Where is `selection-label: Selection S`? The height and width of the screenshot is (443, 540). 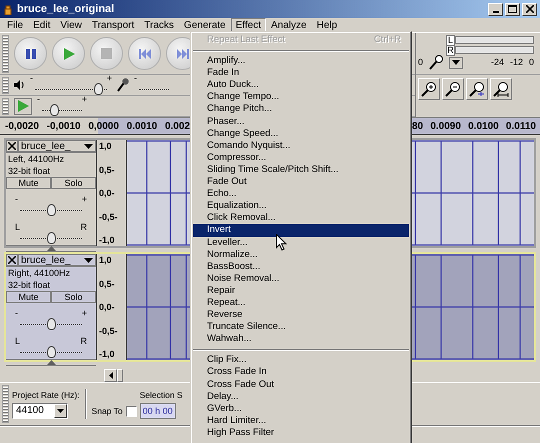
selection-label: Selection S is located at coordinates (161, 395).